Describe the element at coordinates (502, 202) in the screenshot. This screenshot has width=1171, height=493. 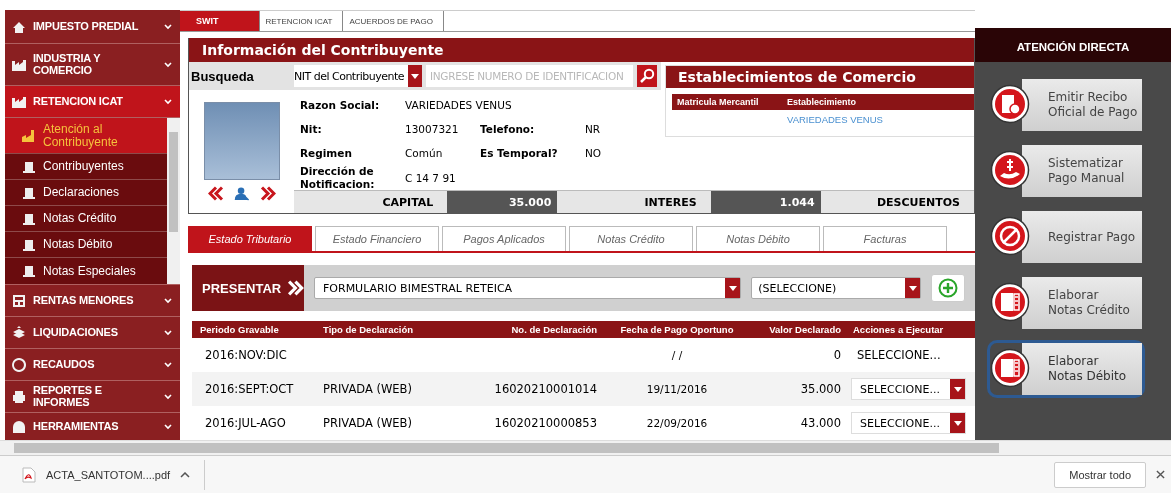
I see `total-value: 35.000` at that location.